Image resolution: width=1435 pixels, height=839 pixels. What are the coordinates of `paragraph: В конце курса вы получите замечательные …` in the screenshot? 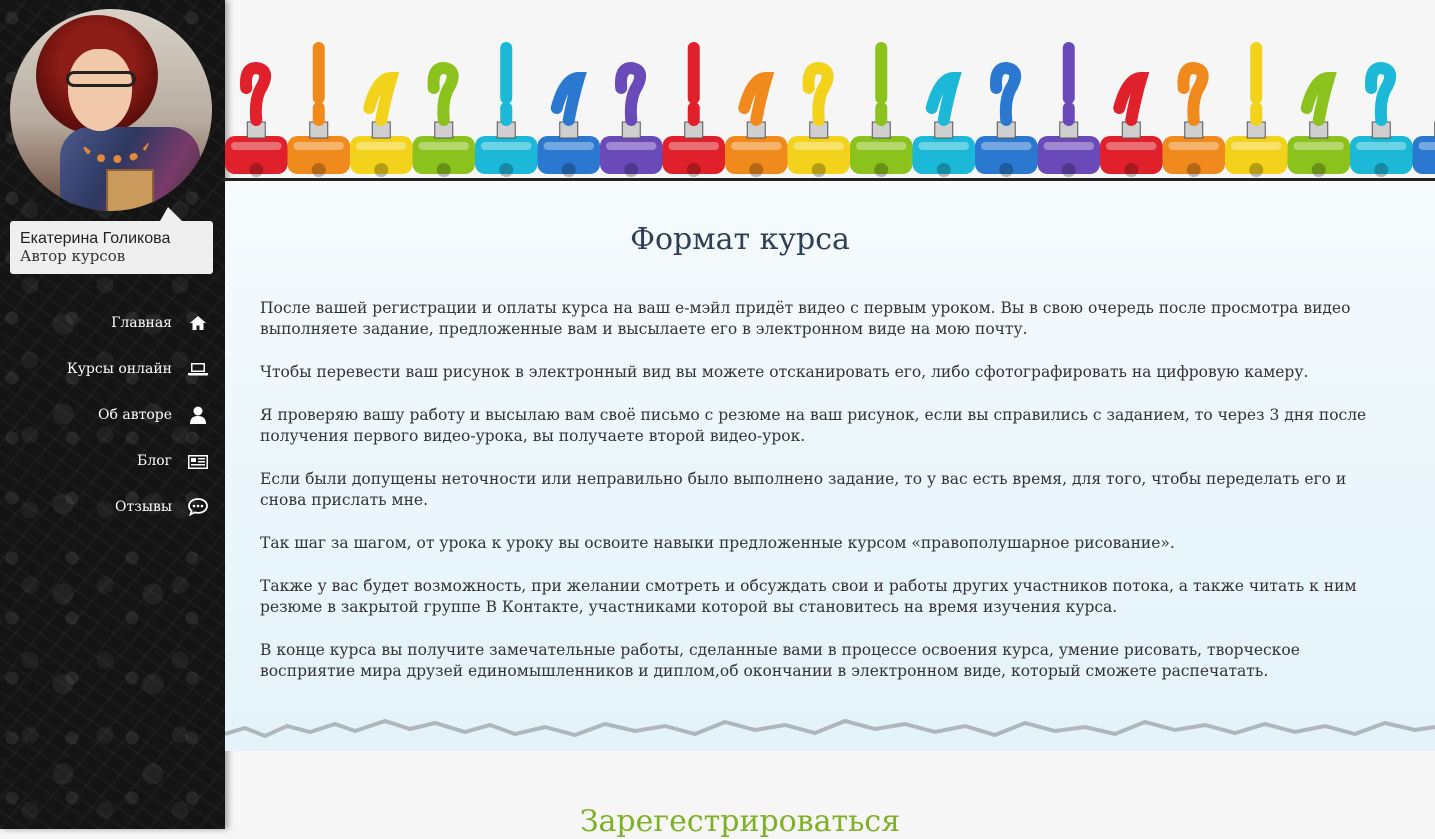 It's located at (820, 661).